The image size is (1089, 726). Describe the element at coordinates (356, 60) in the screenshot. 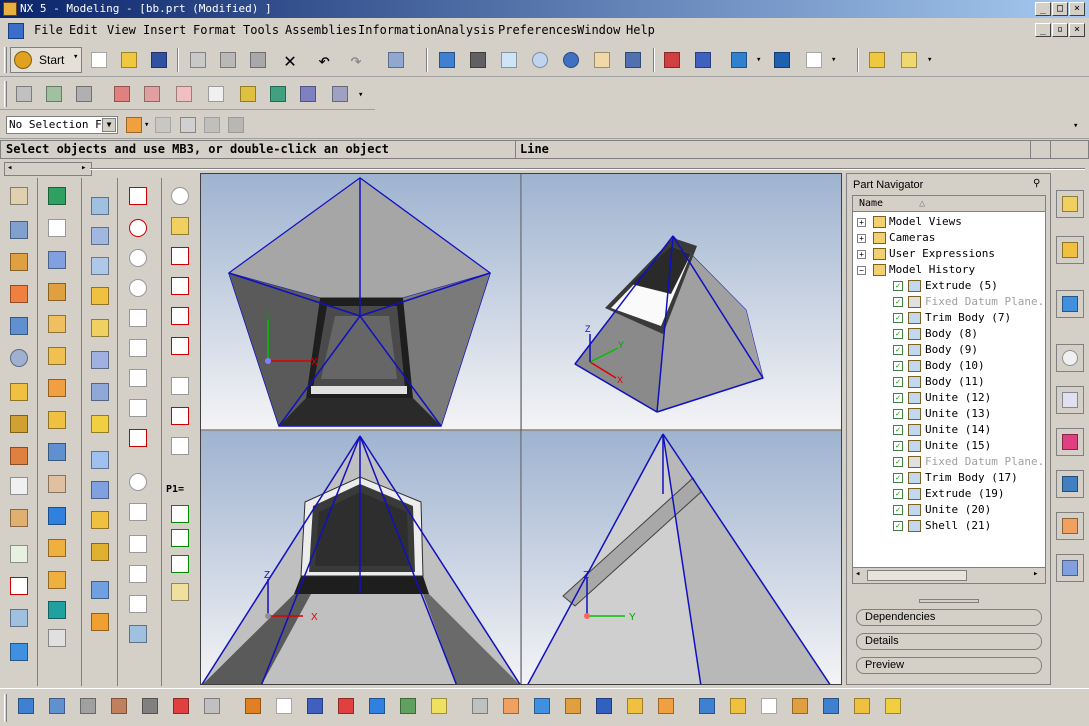

I see `redo-button: ↷` at that location.